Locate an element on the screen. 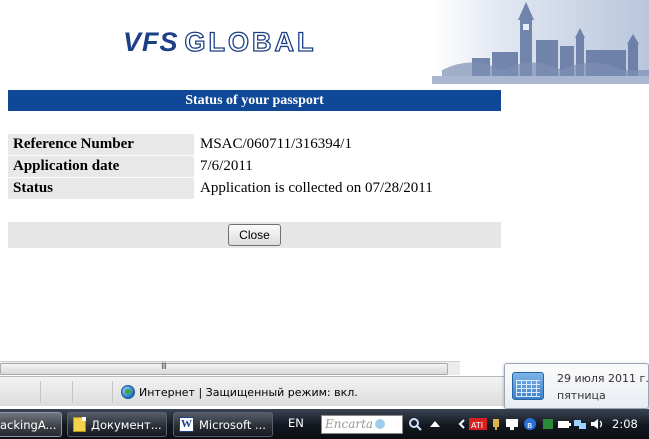 The height and width of the screenshot is (439, 649). svg-text: ʙ is located at coordinates (529, 426).